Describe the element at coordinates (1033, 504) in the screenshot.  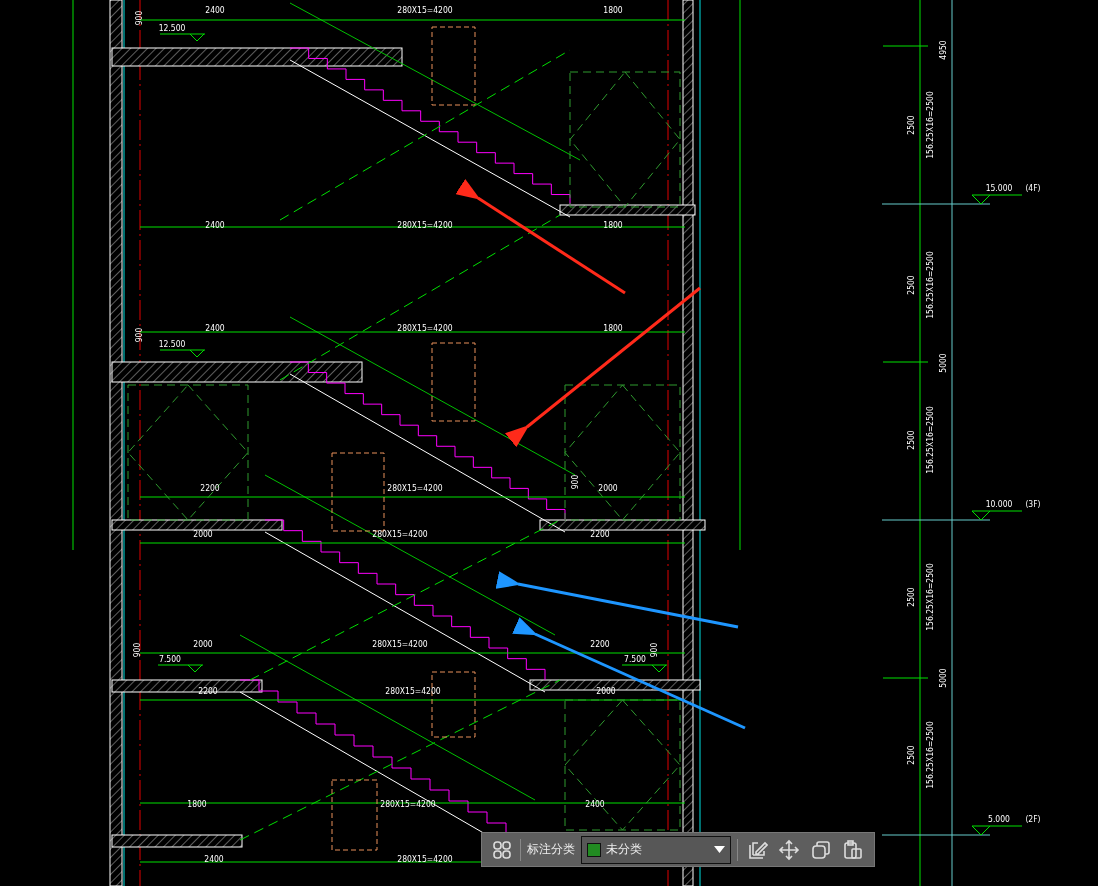
I see `floor-label: (3F)` at that location.